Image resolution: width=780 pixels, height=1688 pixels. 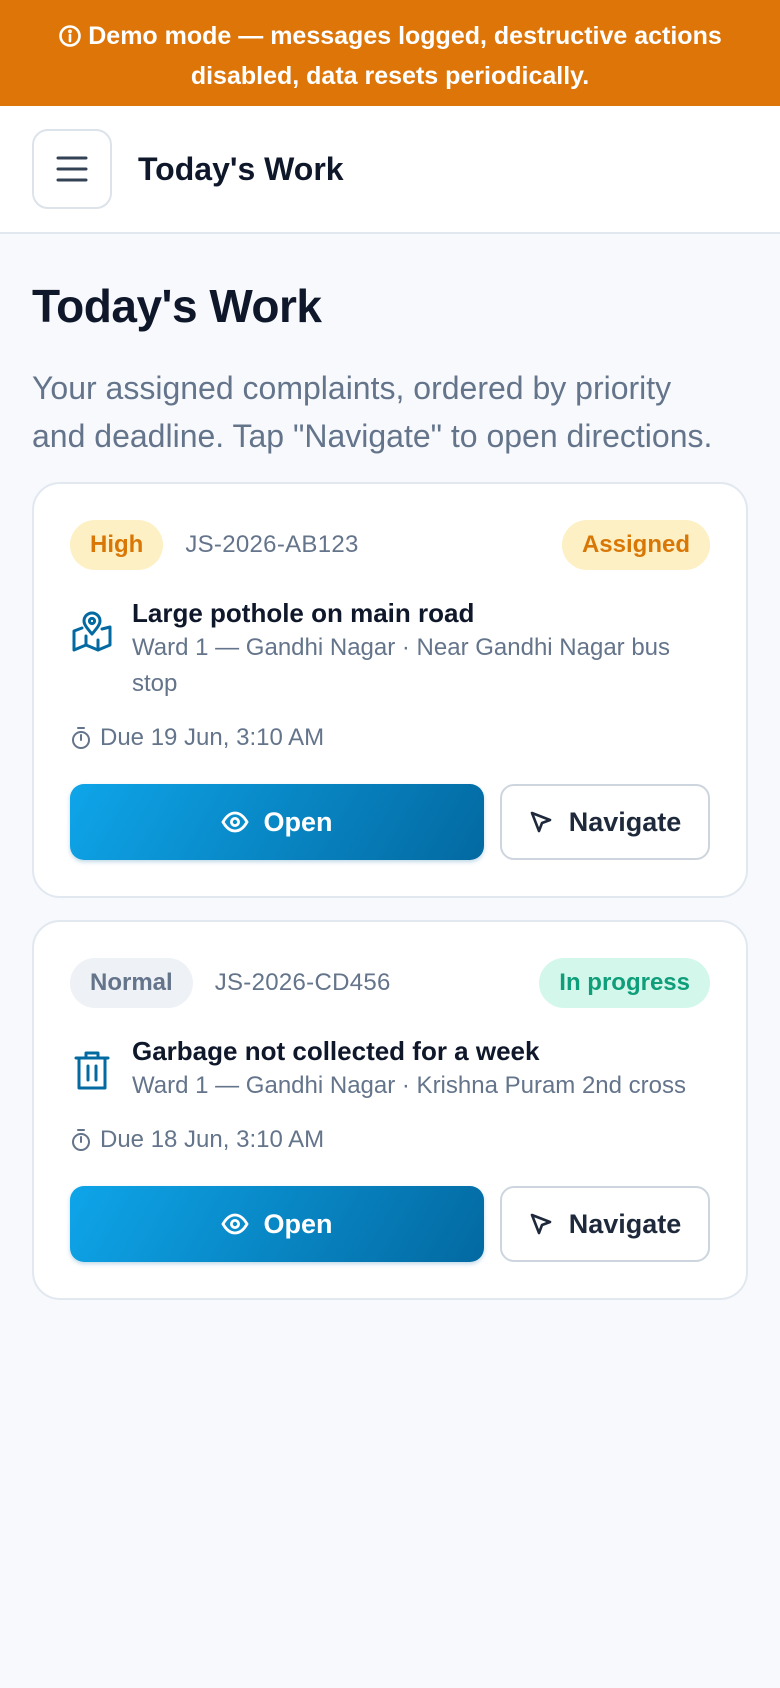 I want to click on complaint-code: JS-2026-AB123, so click(x=272, y=544).